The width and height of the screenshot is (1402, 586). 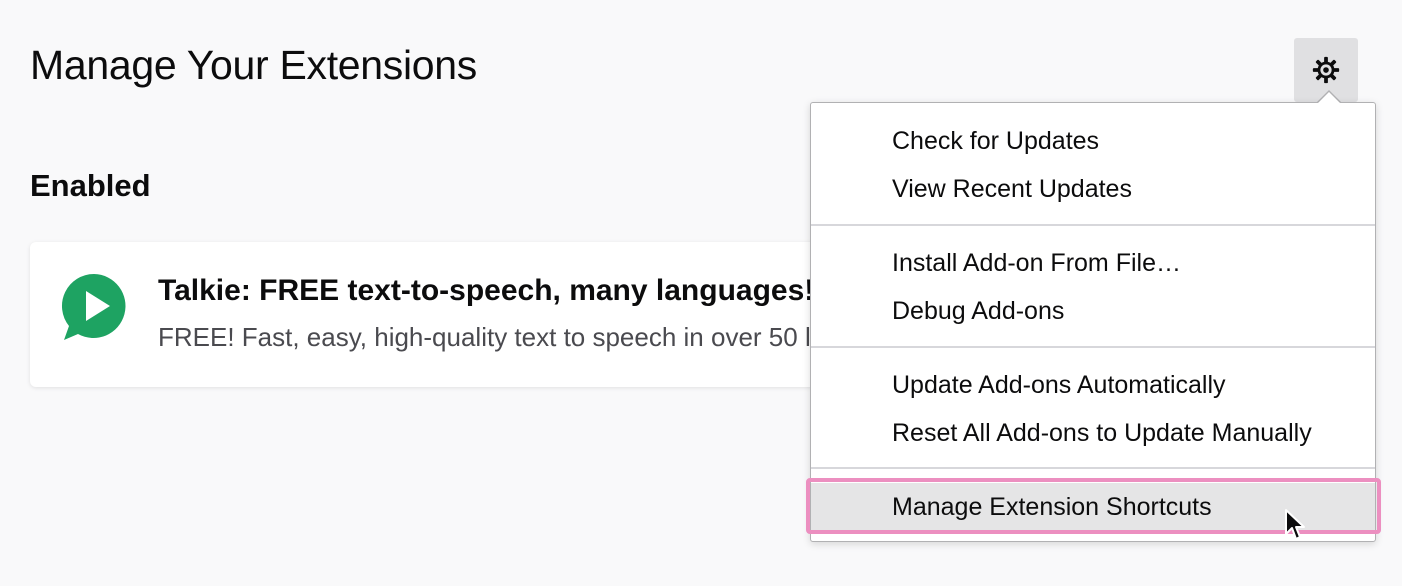 I want to click on menu-item-check-updates: Check for Updates, so click(x=1093, y=141).